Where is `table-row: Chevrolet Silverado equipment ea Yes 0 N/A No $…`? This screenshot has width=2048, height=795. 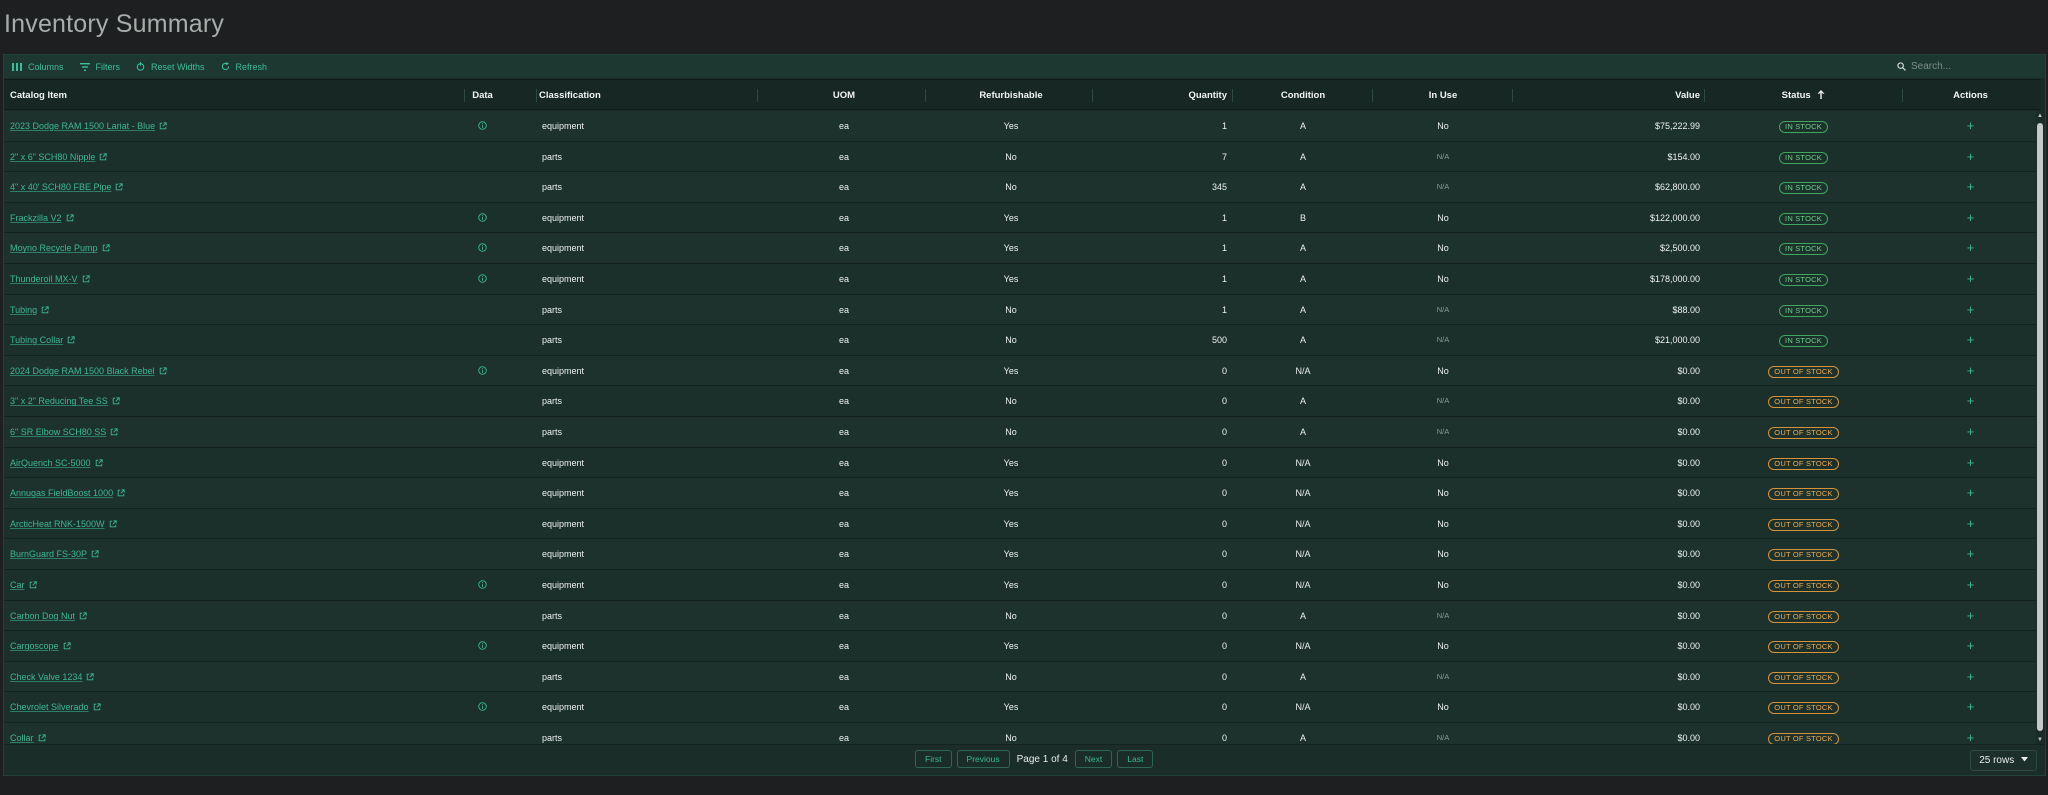 table-row: Chevrolet Silverado equipment ea Yes 0 N/A No $… is located at coordinates (1022, 707).